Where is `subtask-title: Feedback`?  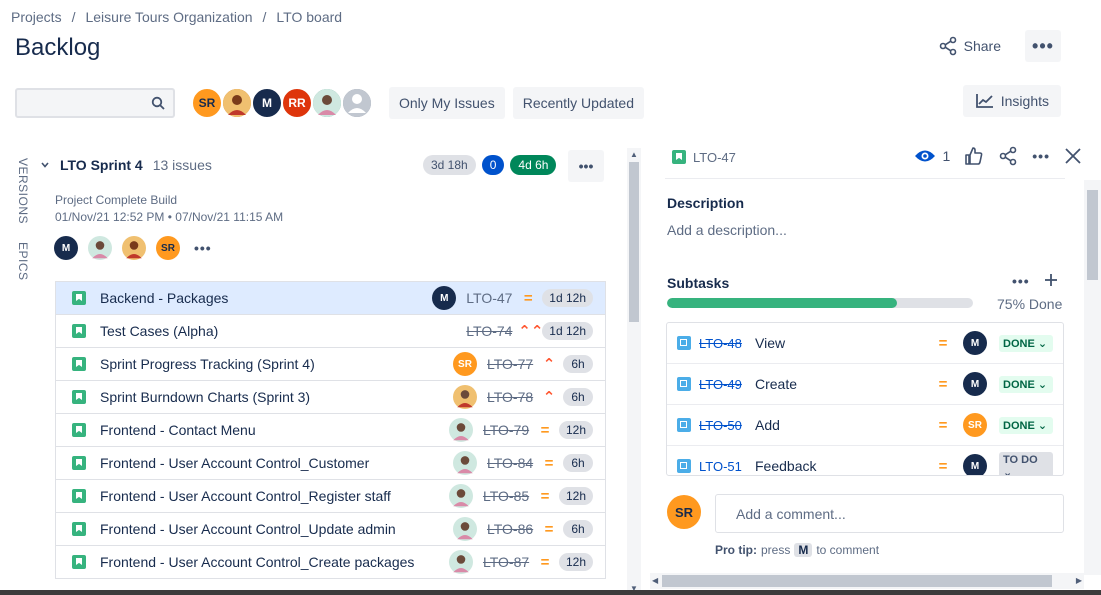 subtask-title: Feedback is located at coordinates (785, 466).